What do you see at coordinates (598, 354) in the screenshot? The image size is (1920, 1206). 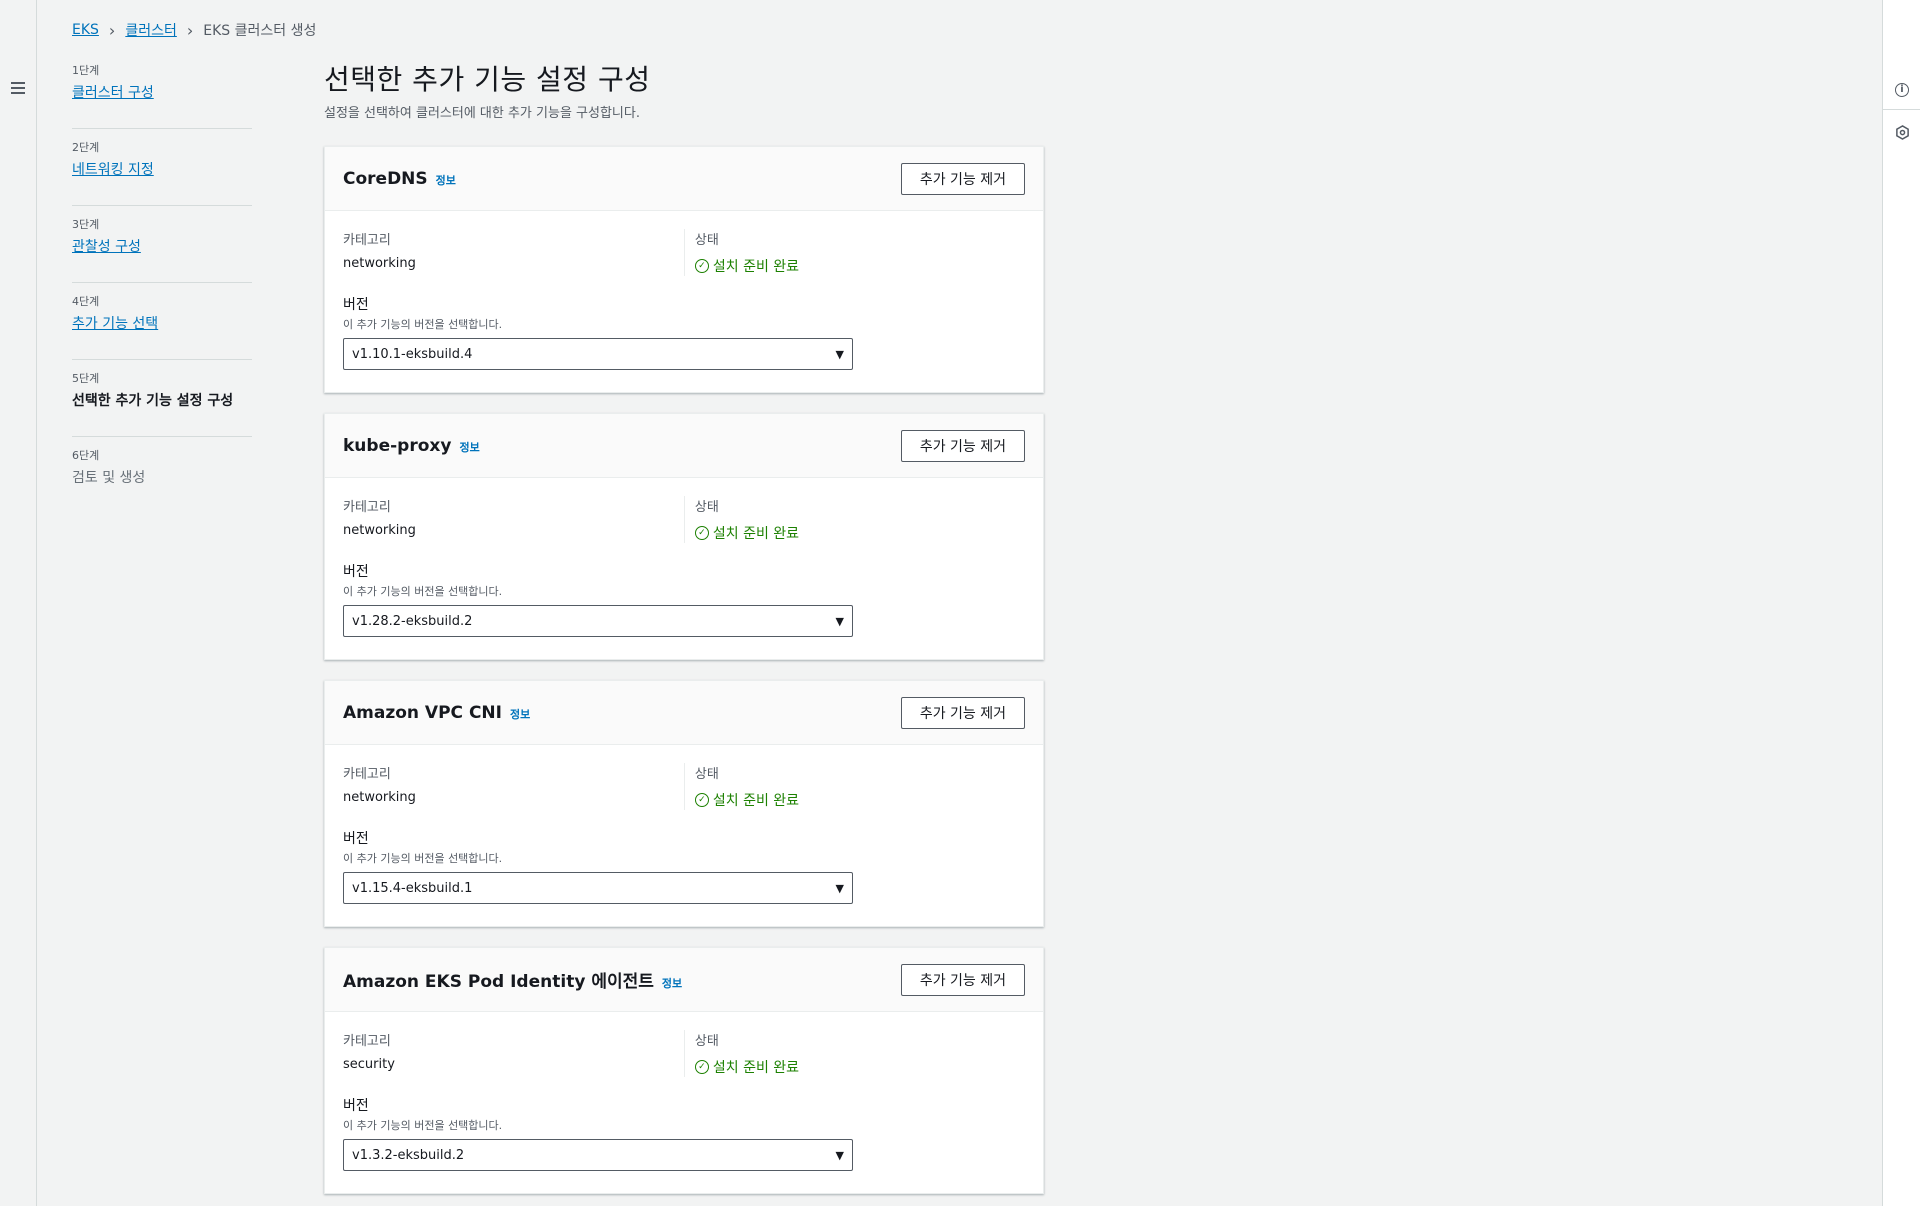 I see `version-select: v1.10.1-eksbuild.4 ▼` at bounding box center [598, 354].